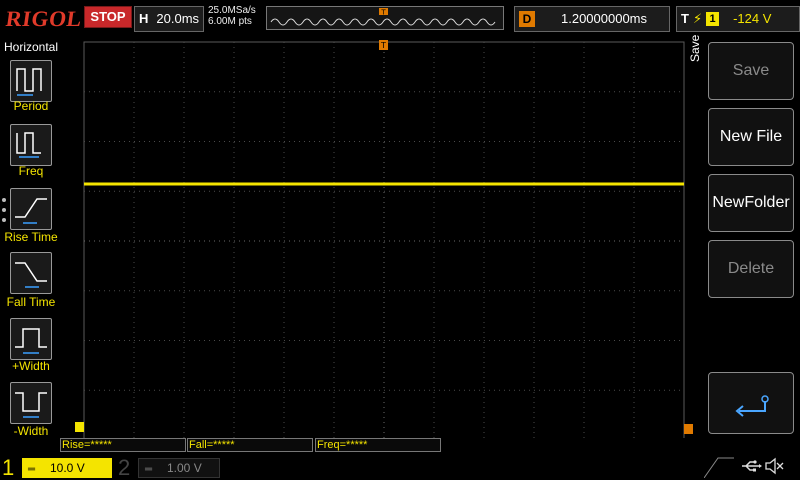  Describe the element at coordinates (713, 19) in the screenshot. I see `trigger-source: 1` at that location.